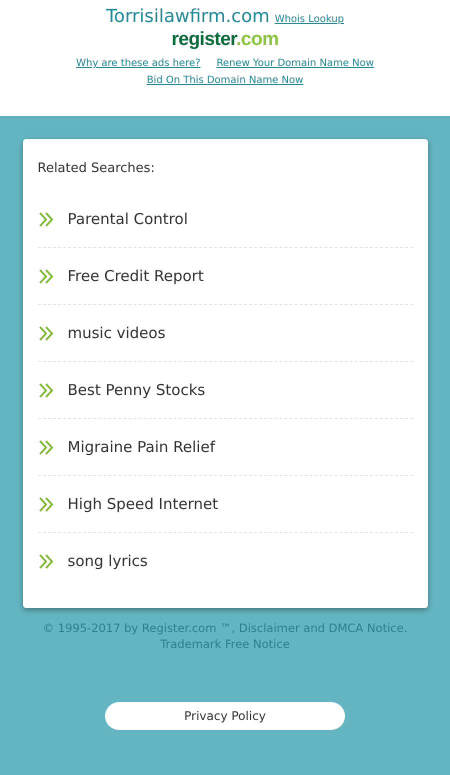 The height and width of the screenshot is (775, 450). Describe the element at coordinates (225, 447) in the screenshot. I see `search-link: Migraine Pain Relief` at that location.